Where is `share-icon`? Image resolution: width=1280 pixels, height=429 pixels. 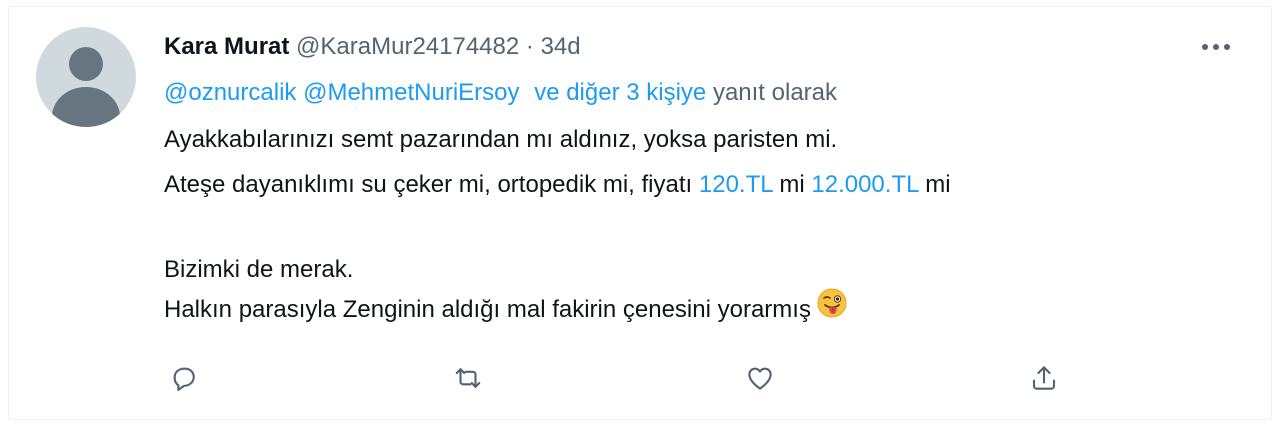
share-icon is located at coordinates (1044, 378).